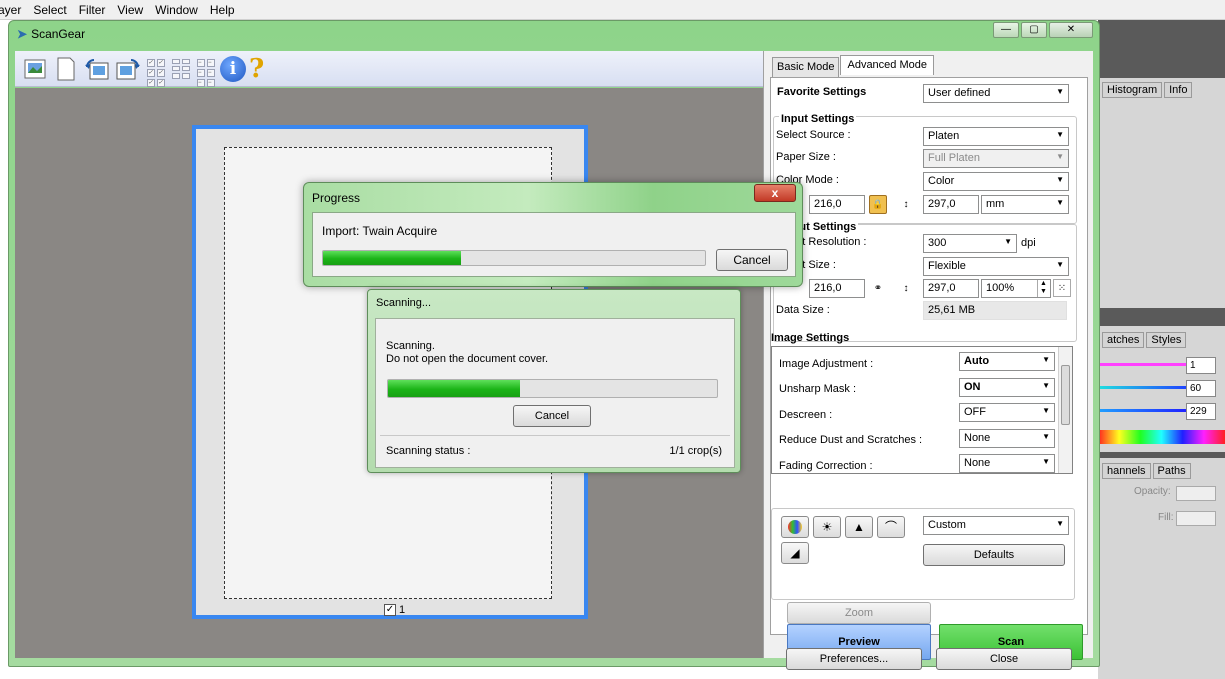 Image resolution: width=1225 pixels, height=679 pixels. What do you see at coordinates (1062, 288) in the screenshot?
I see `dotted-frame-icon: ⁙` at bounding box center [1062, 288].